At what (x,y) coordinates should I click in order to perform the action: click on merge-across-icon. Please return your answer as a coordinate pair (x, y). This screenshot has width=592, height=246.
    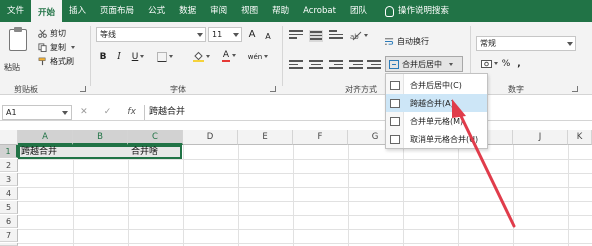
    Looking at the image, I should click on (395, 103).